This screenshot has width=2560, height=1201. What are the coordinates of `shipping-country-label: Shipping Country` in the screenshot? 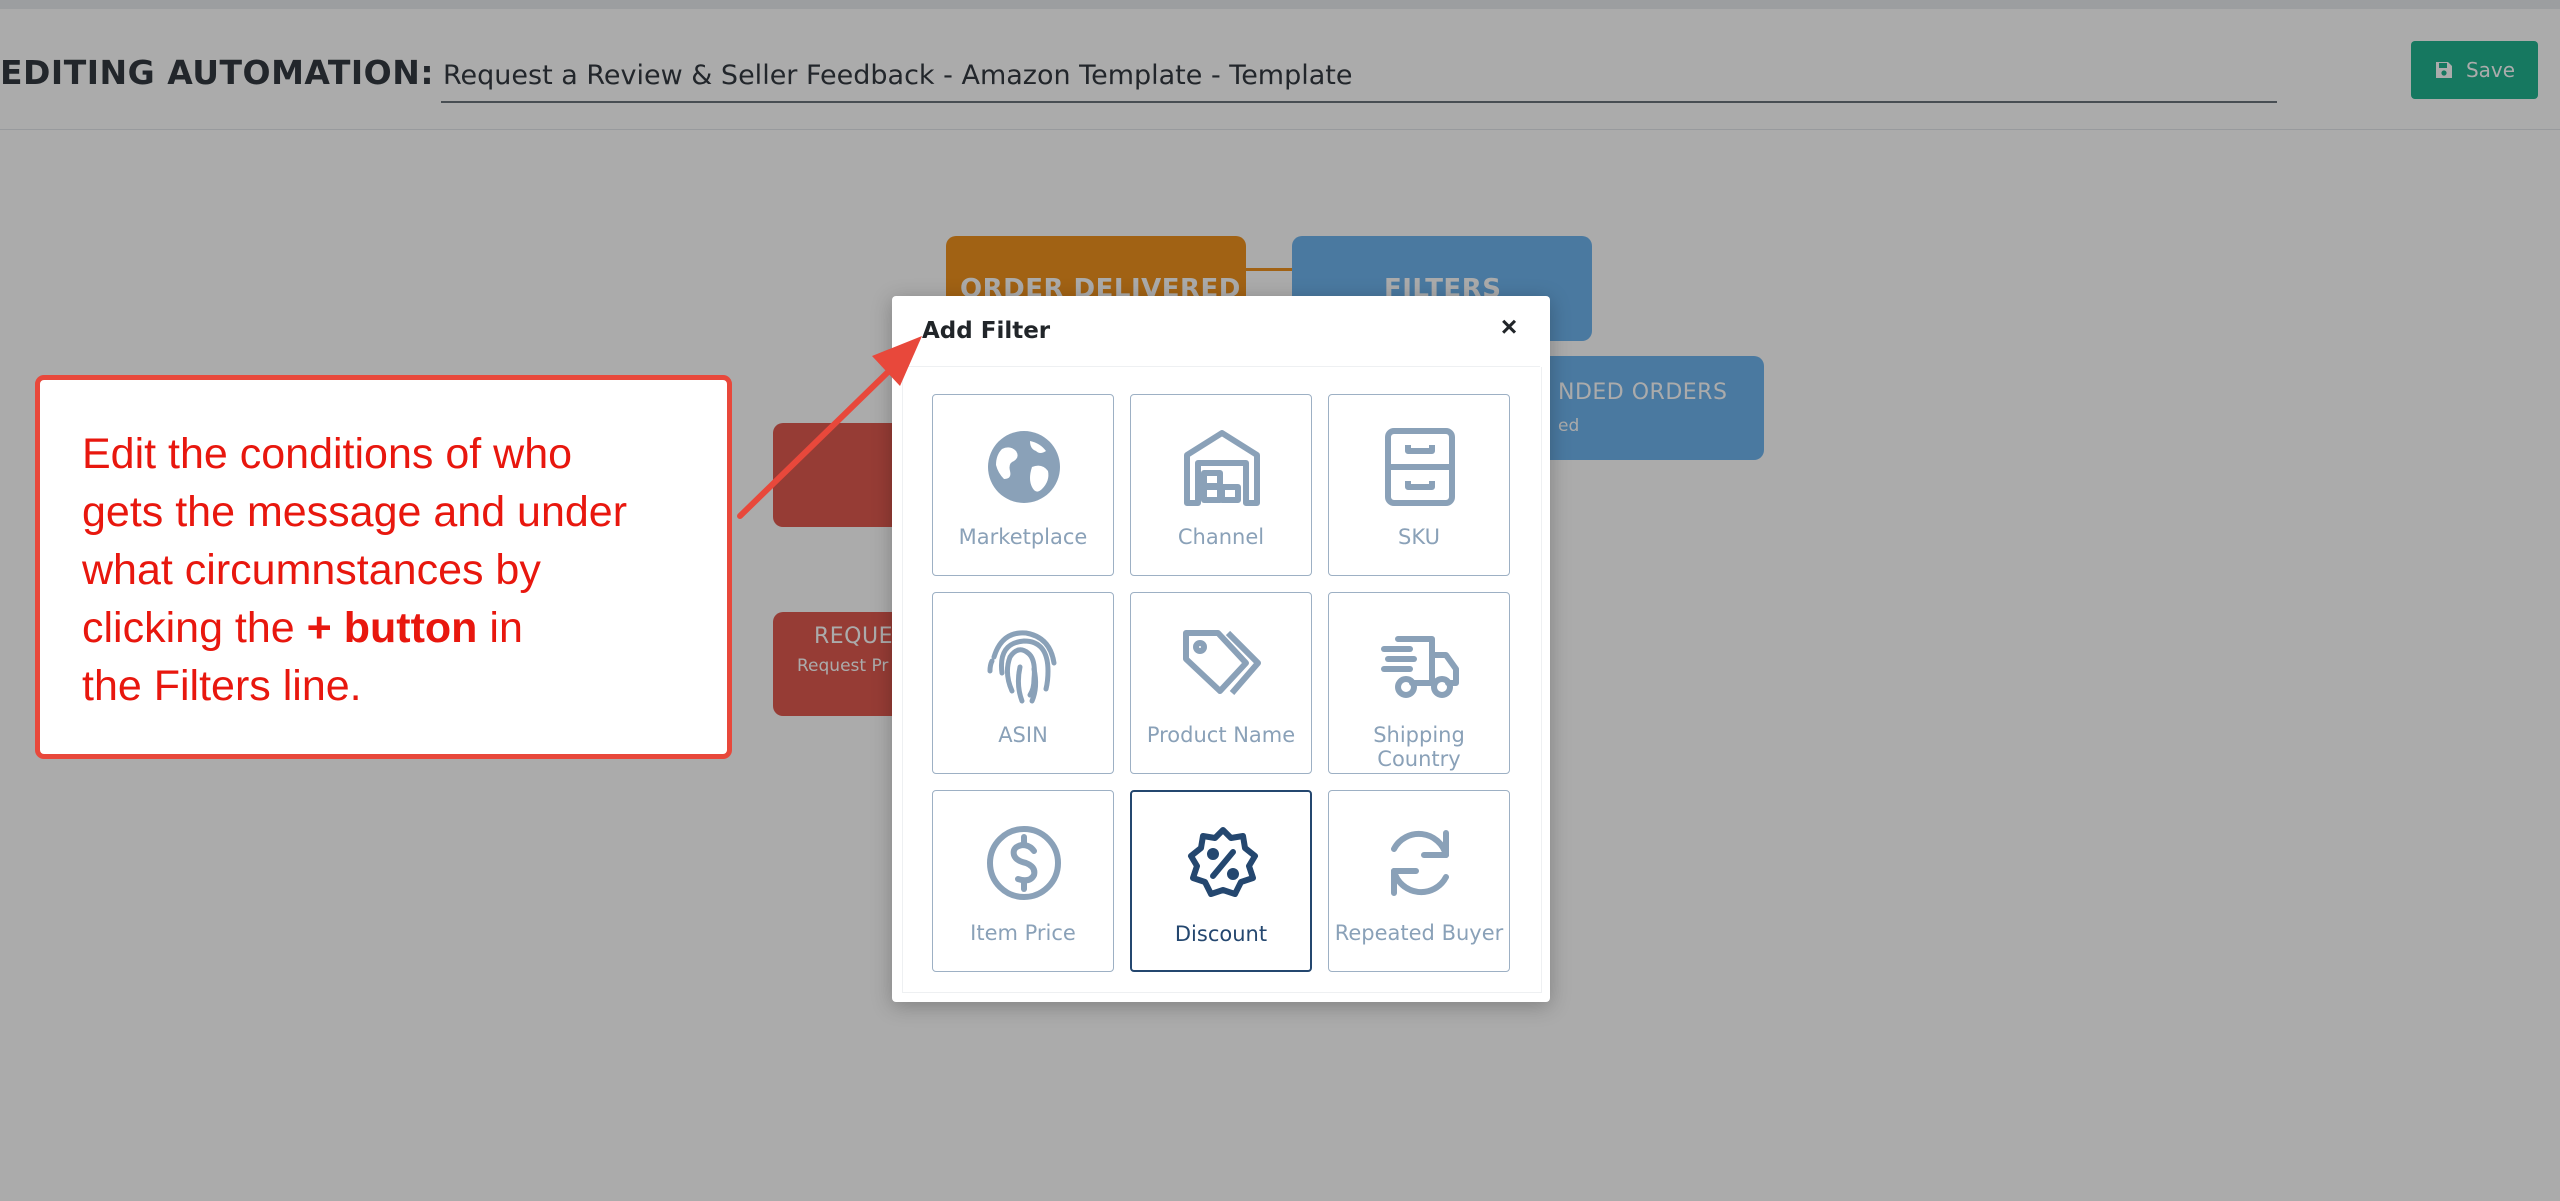 It's located at (1419, 747).